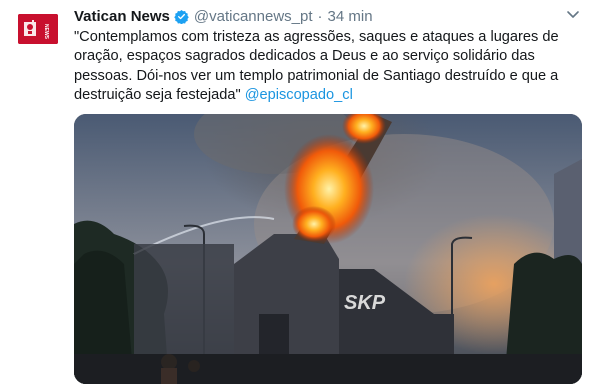  I want to click on chevron-down-icon, so click(573, 14).